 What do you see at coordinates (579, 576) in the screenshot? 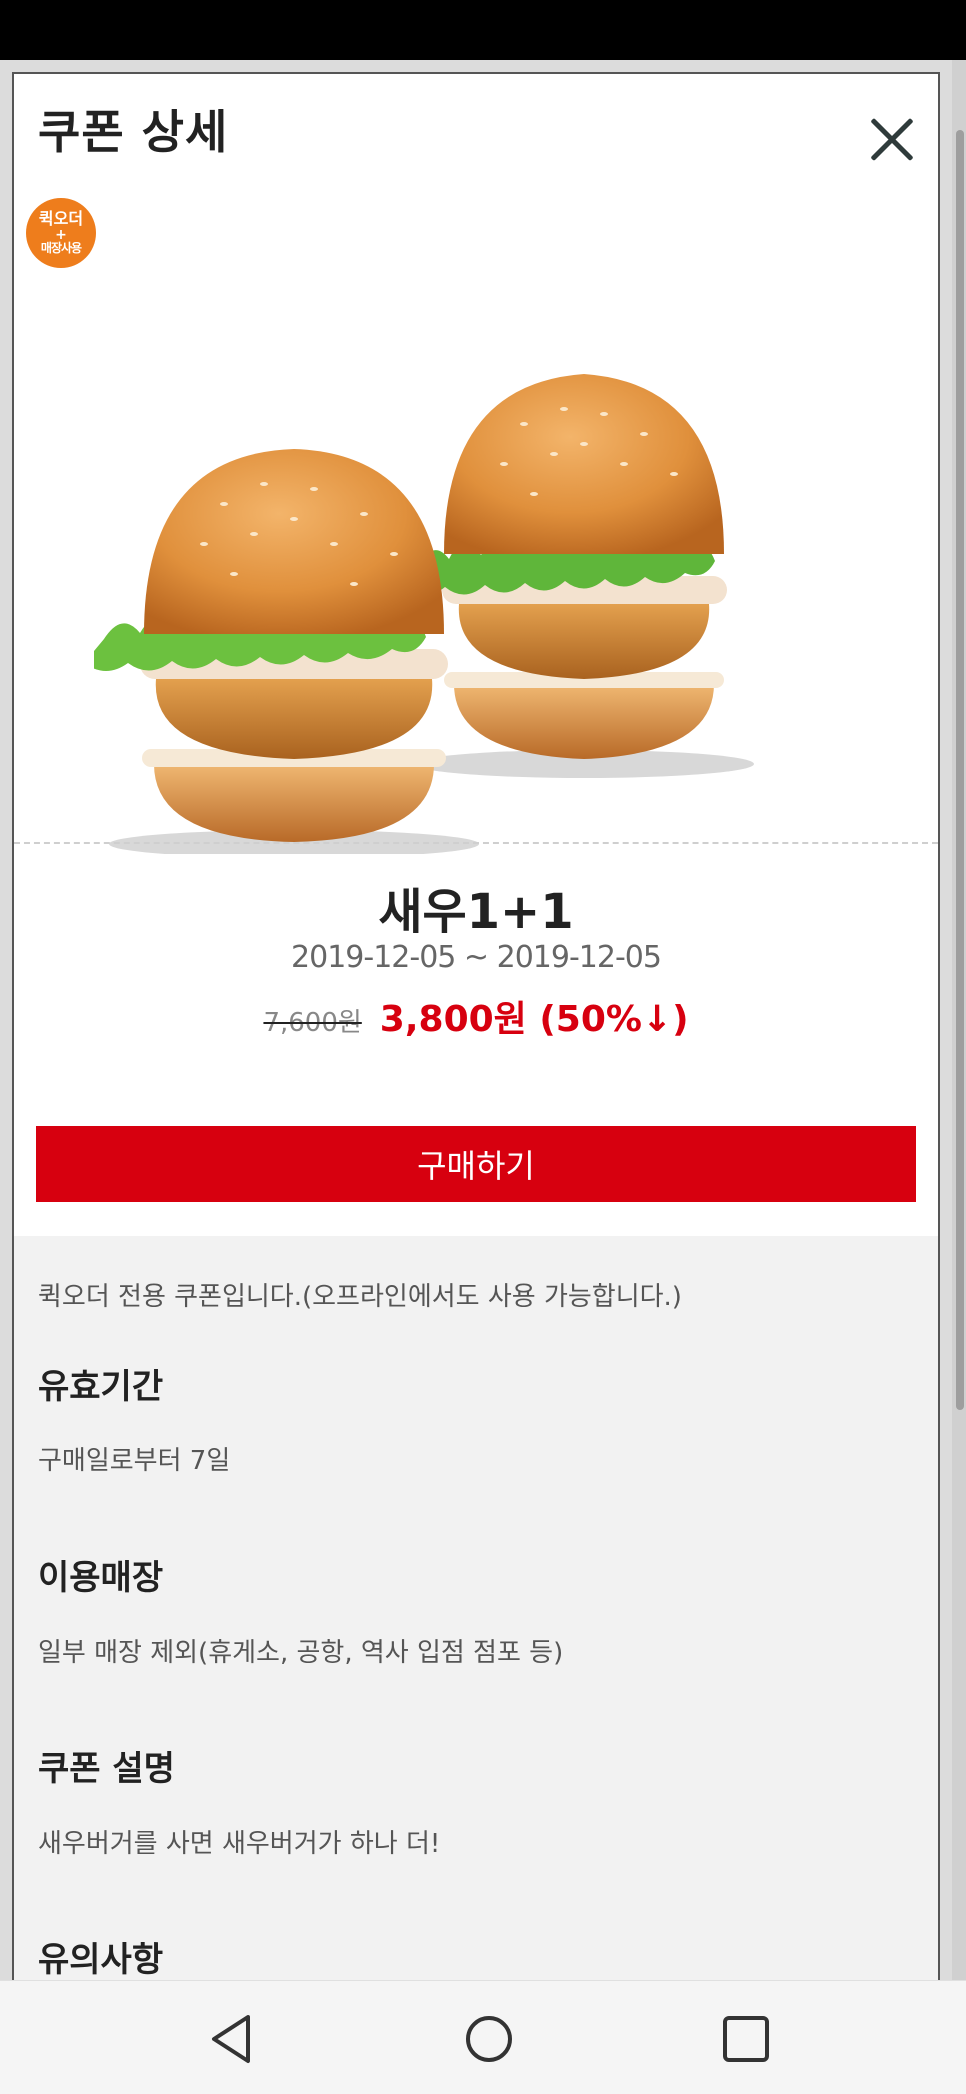
I see `burger-back` at bounding box center [579, 576].